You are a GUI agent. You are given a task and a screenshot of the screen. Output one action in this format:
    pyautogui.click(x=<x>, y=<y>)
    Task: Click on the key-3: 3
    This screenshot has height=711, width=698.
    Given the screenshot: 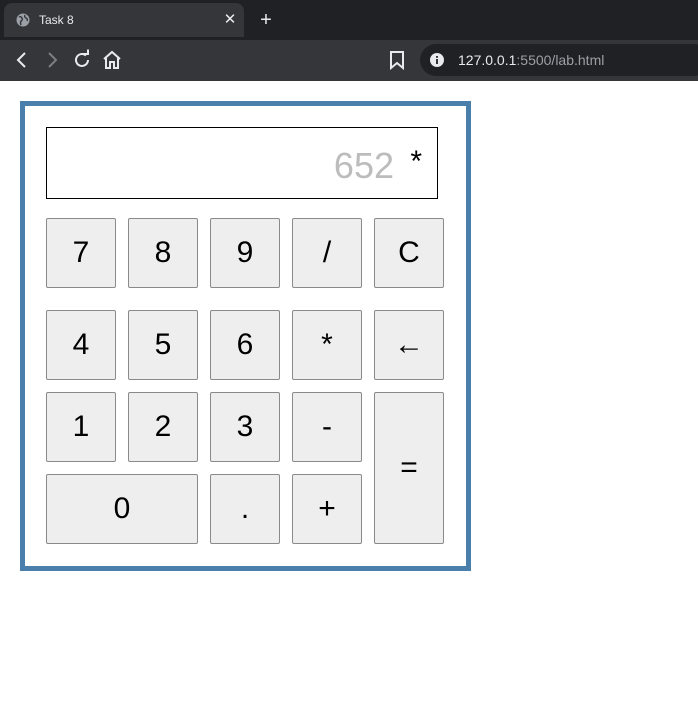 What is the action you would take?
    pyautogui.click(x=245, y=427)
    